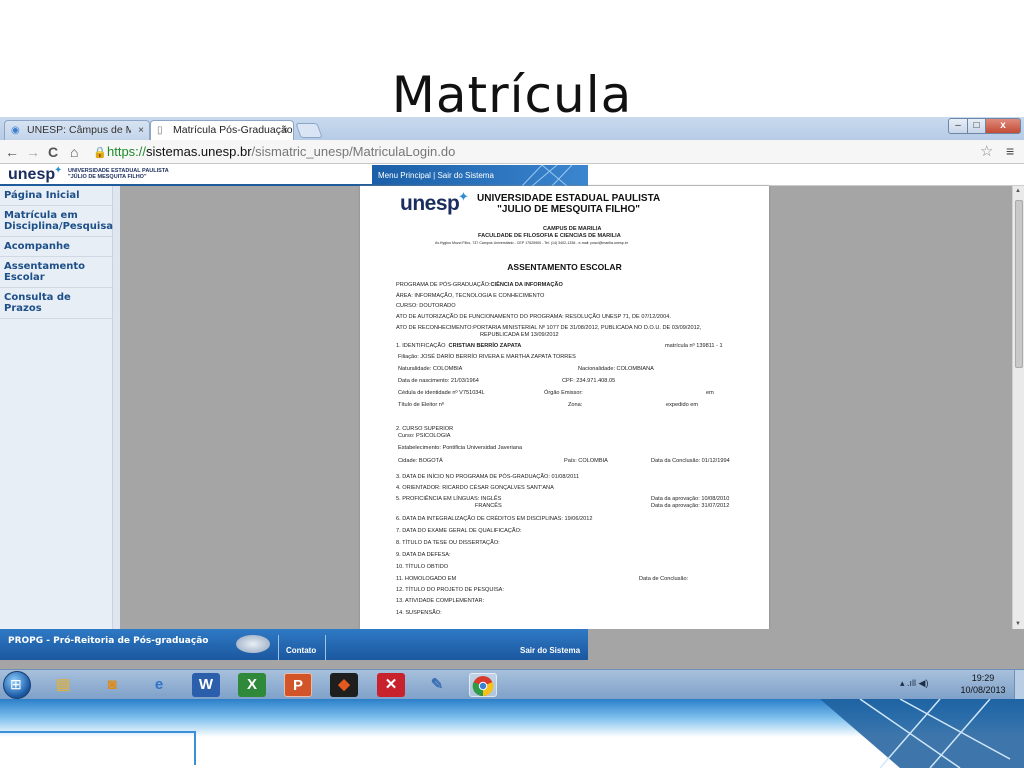 The image size is (1024, 768). What do you see at coordinates (690, 461) in the screenshot?
I see `doc-conclusao: Data da Conclusão: 01/12/1994` at bounding box center [690, 461].